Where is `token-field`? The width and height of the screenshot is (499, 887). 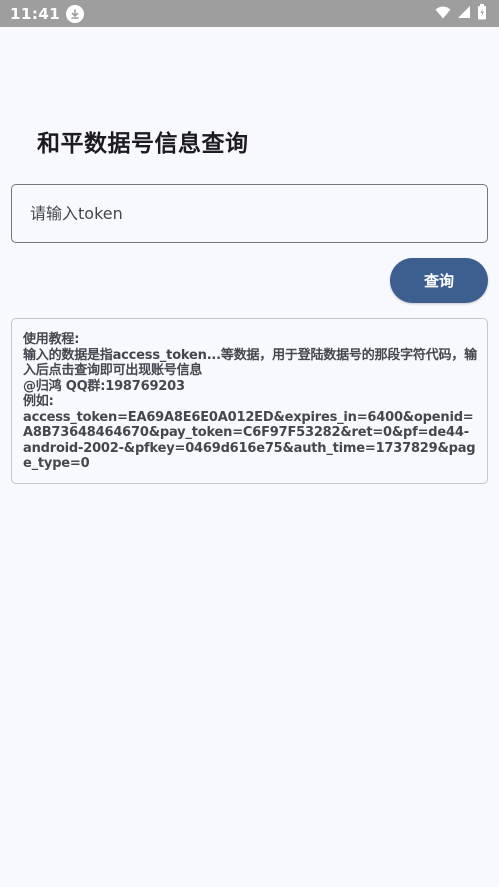 token-field is located at coordinates (249, 213).